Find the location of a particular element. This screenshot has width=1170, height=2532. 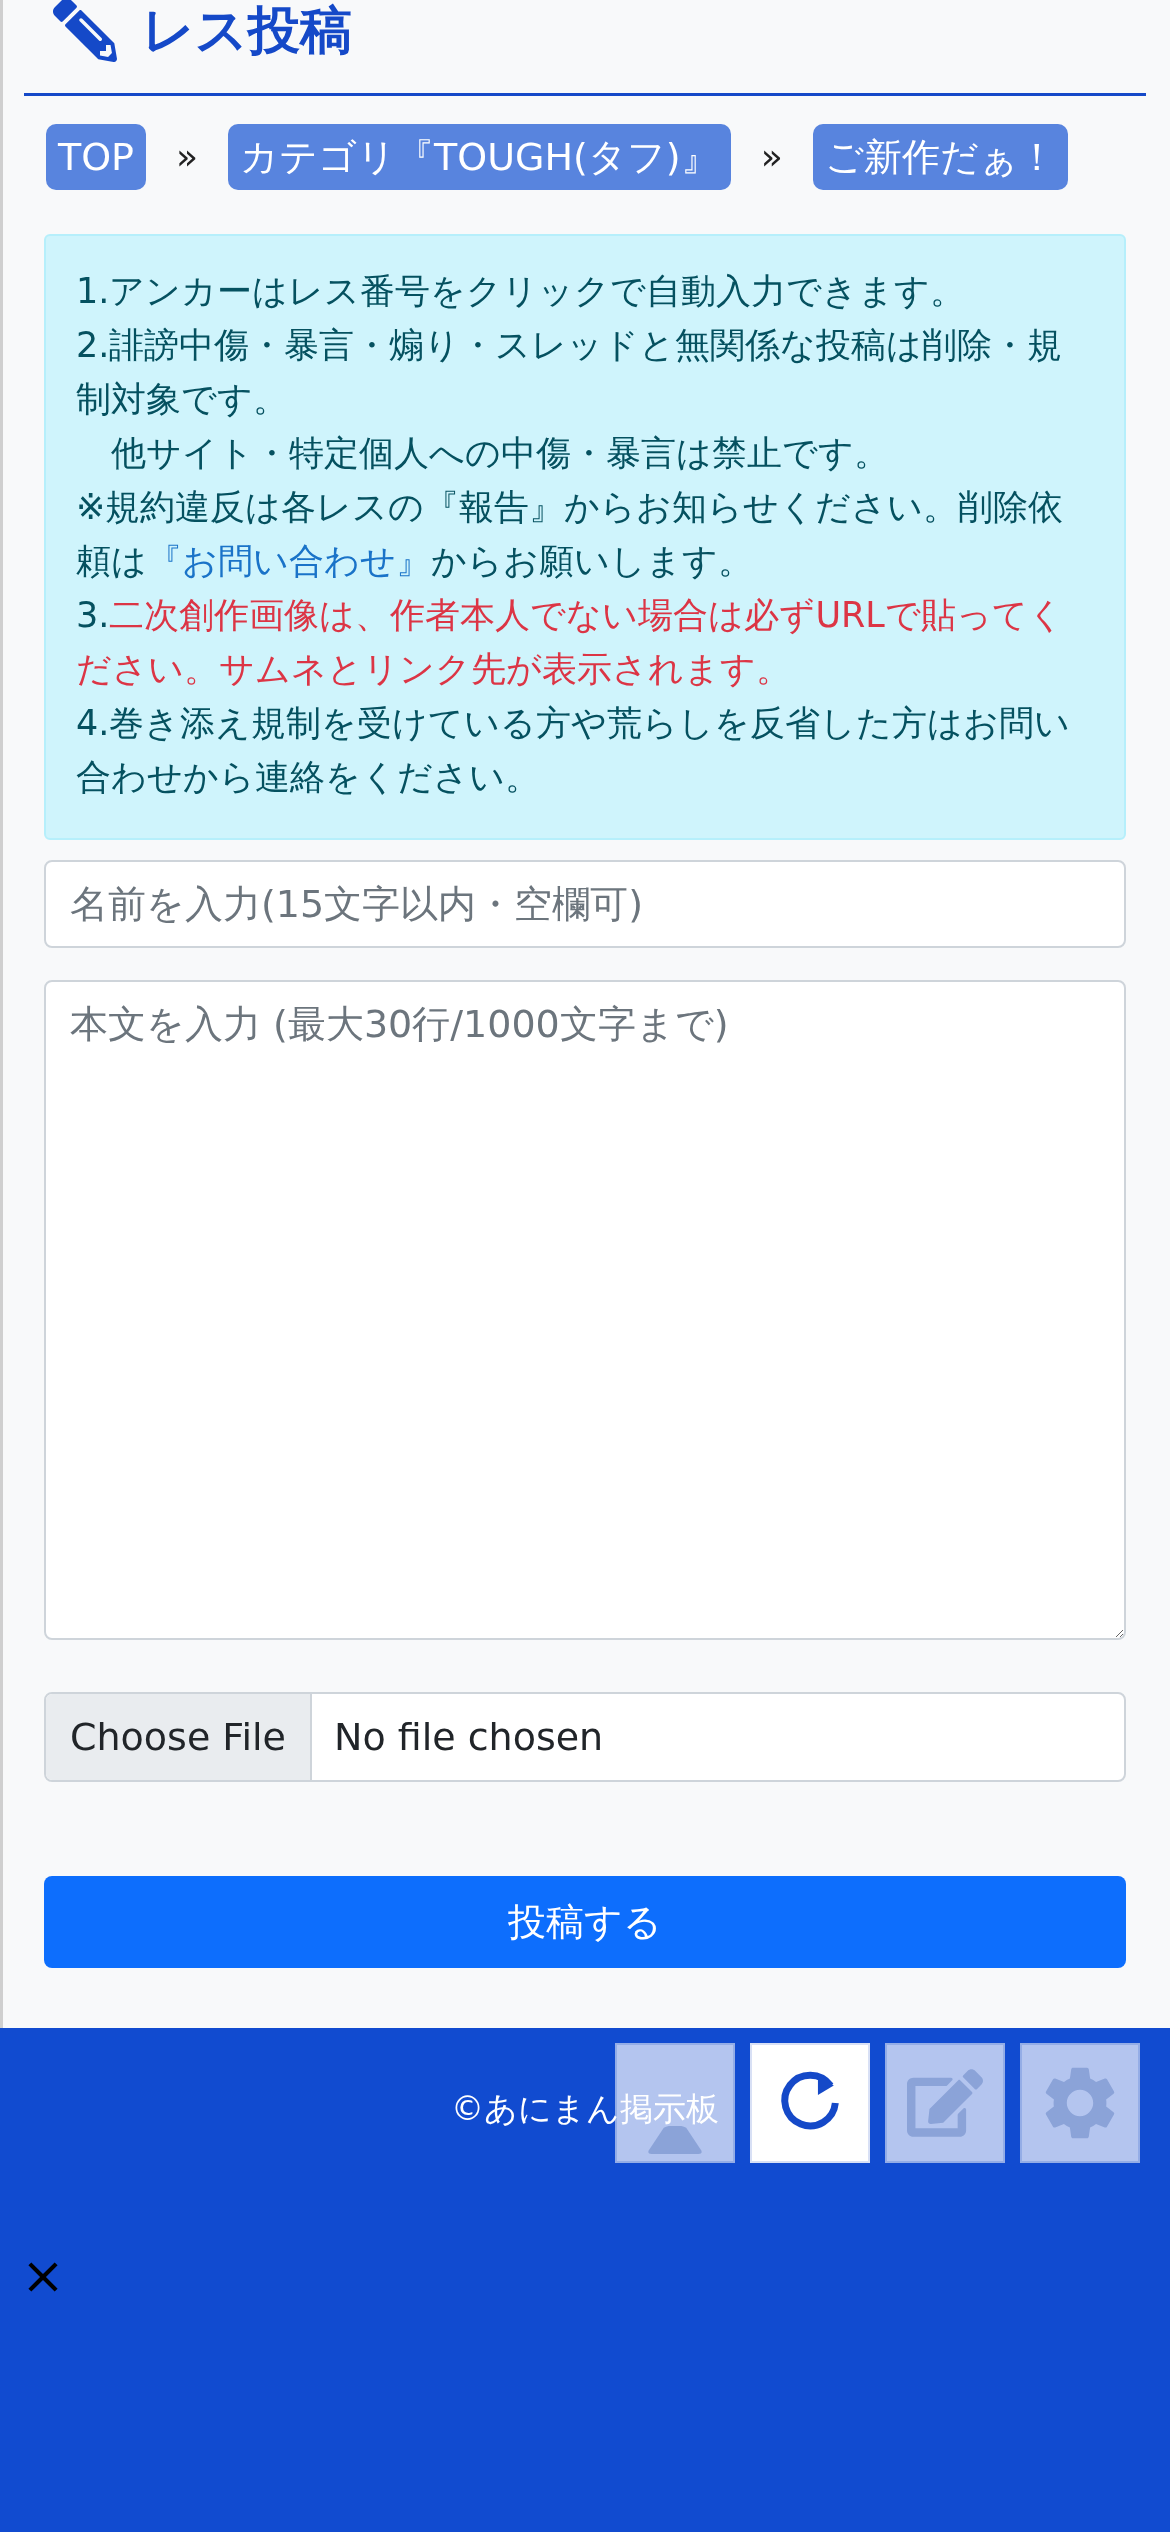

breadcrumb-link: TOP is located at coordinates (96, 157).